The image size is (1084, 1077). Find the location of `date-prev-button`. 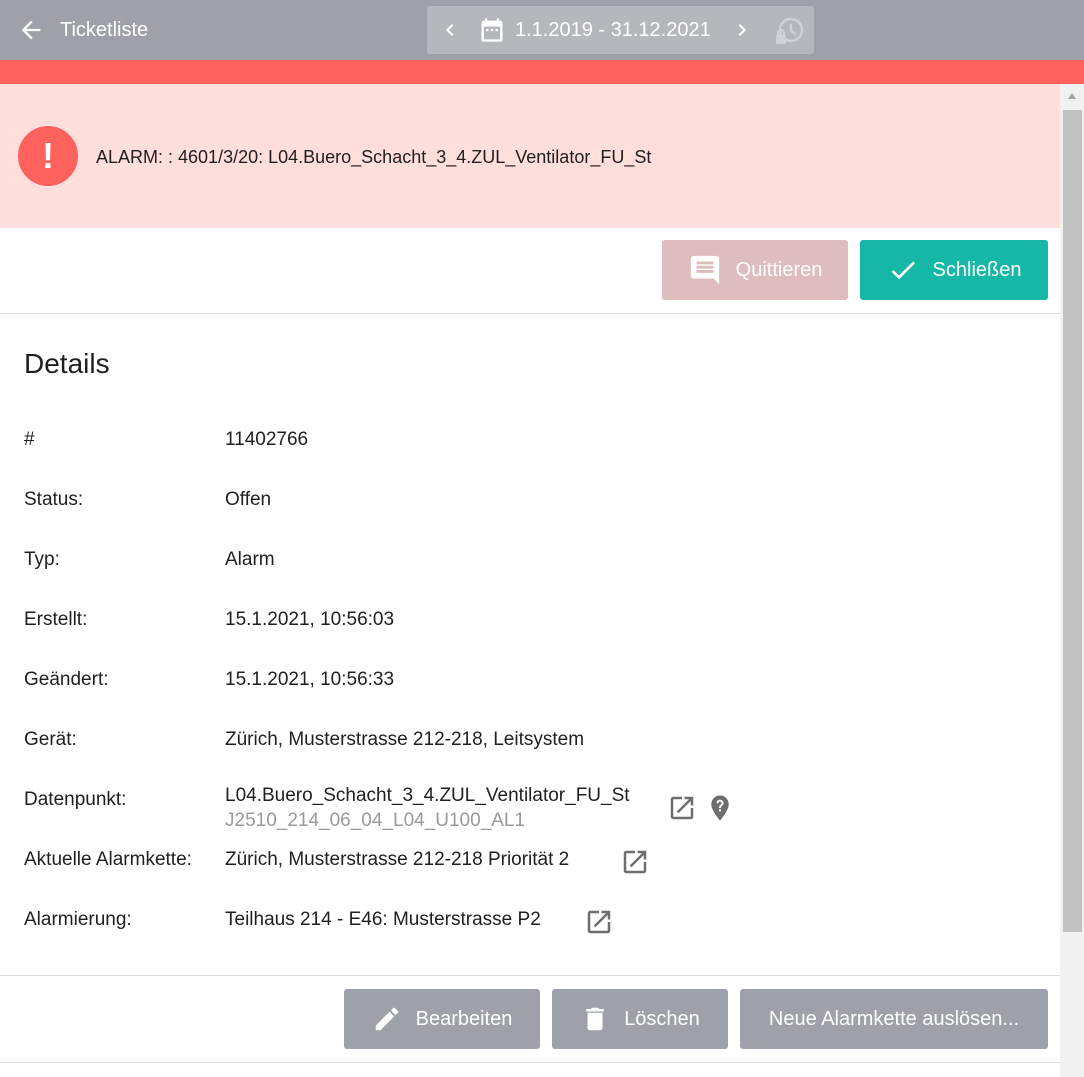

date-prev-button is located at coordinates (450, 30).